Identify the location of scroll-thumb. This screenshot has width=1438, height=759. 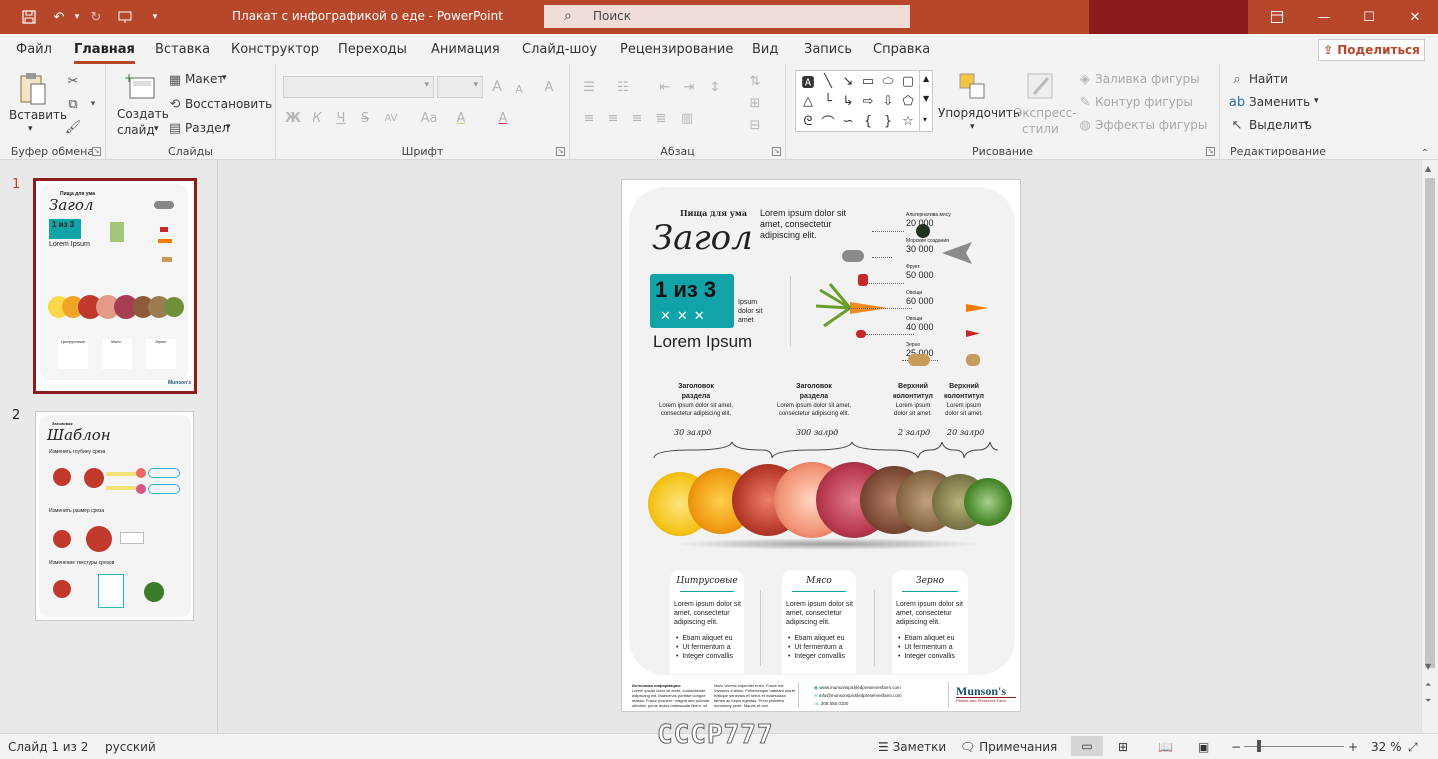
(1430, 423).